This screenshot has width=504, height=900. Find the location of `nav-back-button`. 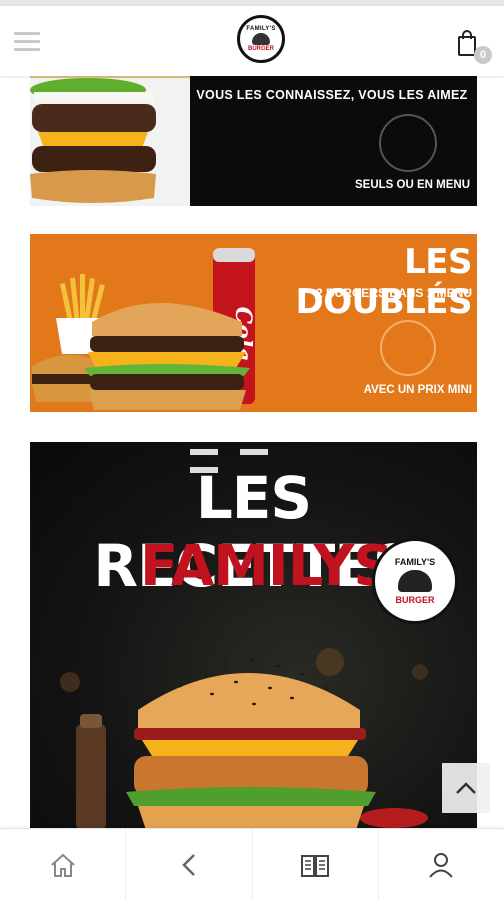

nav-back-button is located at coordinates (189, 864).